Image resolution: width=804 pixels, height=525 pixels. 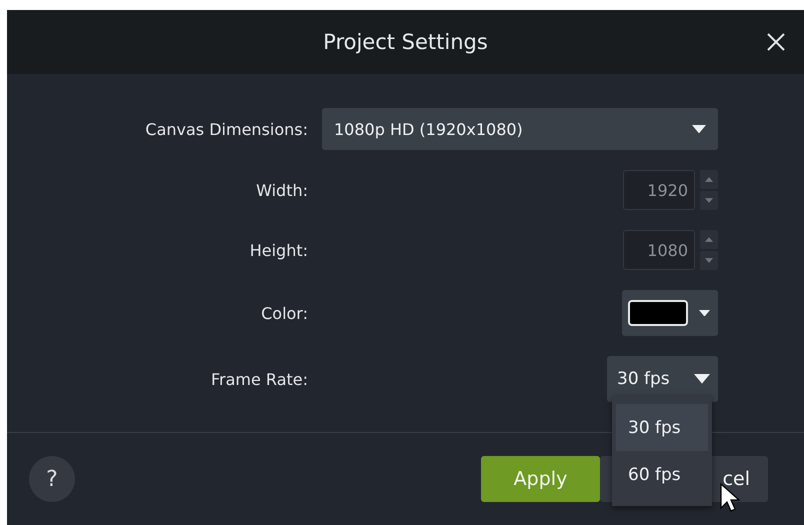 What do you see at coordinates (278, 250) in the screenshot?
I see `field-label: Height:` at bounding box center [278, 250].